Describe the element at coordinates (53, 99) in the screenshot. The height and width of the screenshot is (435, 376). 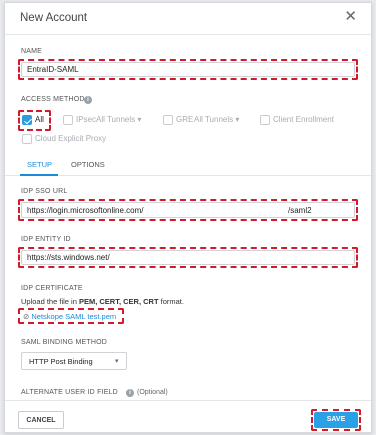
I see `access-method-label: ACCESS METHOD` at that location.